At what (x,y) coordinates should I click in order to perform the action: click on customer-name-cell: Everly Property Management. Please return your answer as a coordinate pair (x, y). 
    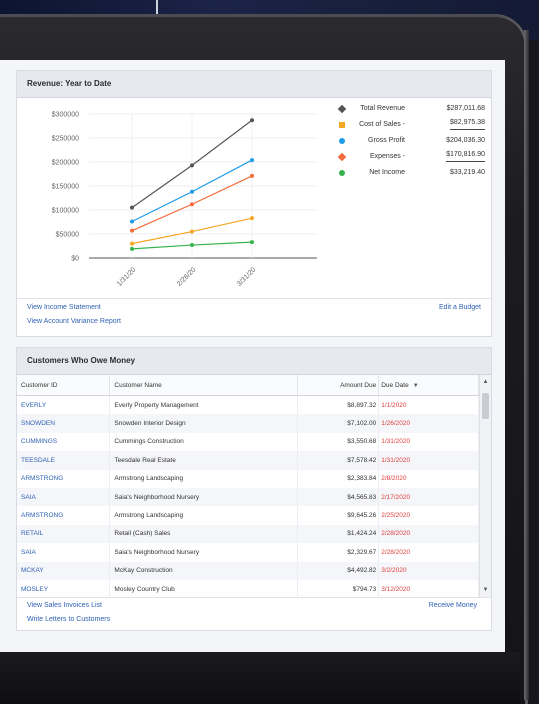
    Looking at the image, I should click on (204, 405).